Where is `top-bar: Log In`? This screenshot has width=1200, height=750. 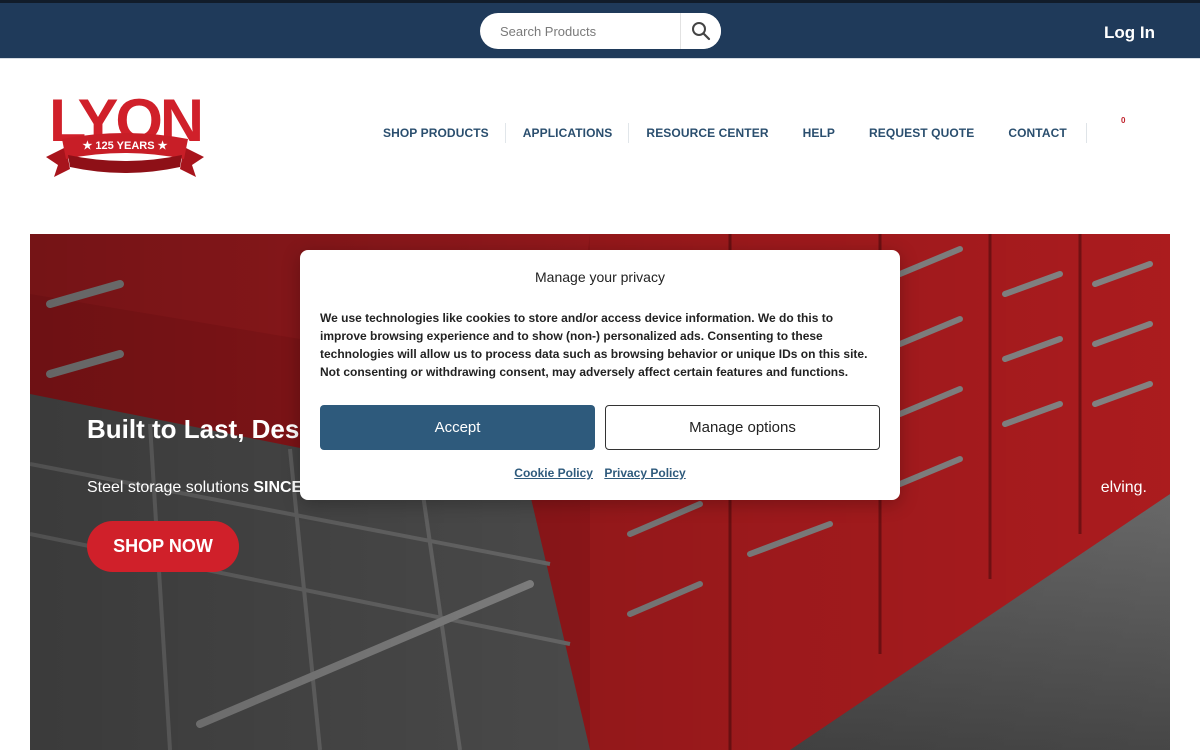 top-bar: Log In is located at coordinates (600, 29).